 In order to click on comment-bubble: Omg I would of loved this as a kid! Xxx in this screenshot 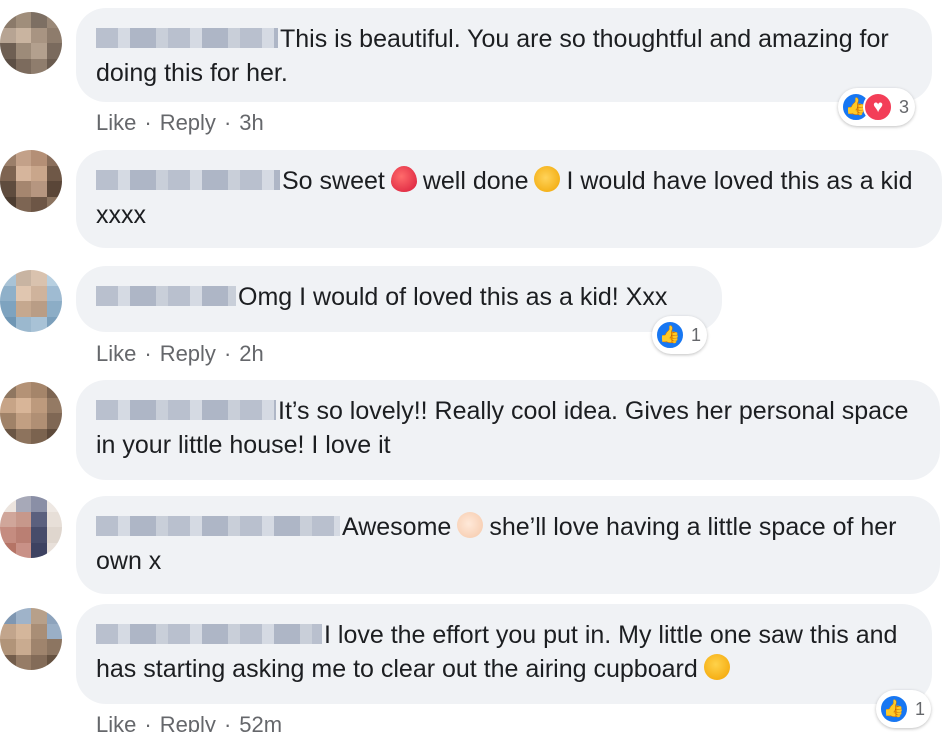, I will do `click(399, 299)`.